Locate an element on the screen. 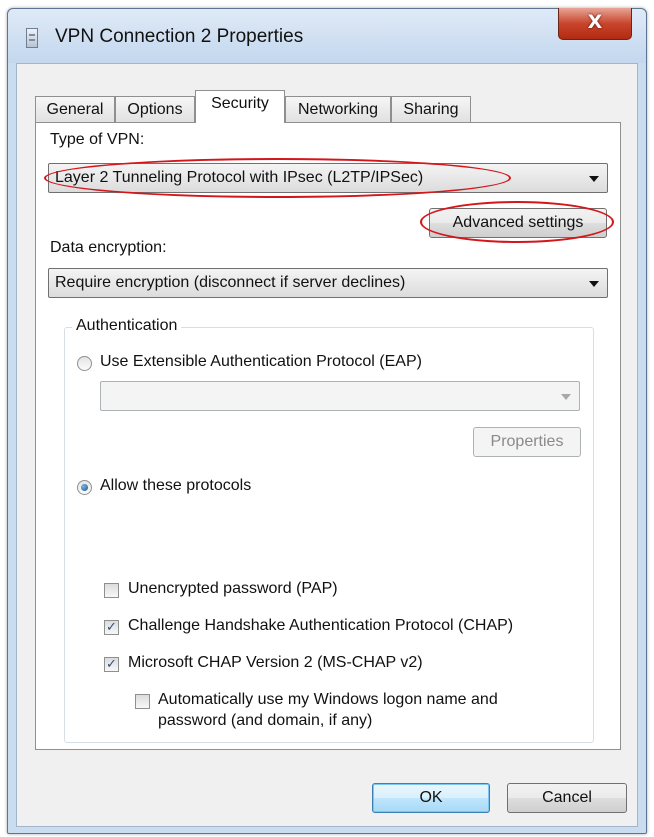 The height and width of the screenshot is (837, 654). pap-label: Unencrypted password (PAP) is located at coordinates (233, 589).